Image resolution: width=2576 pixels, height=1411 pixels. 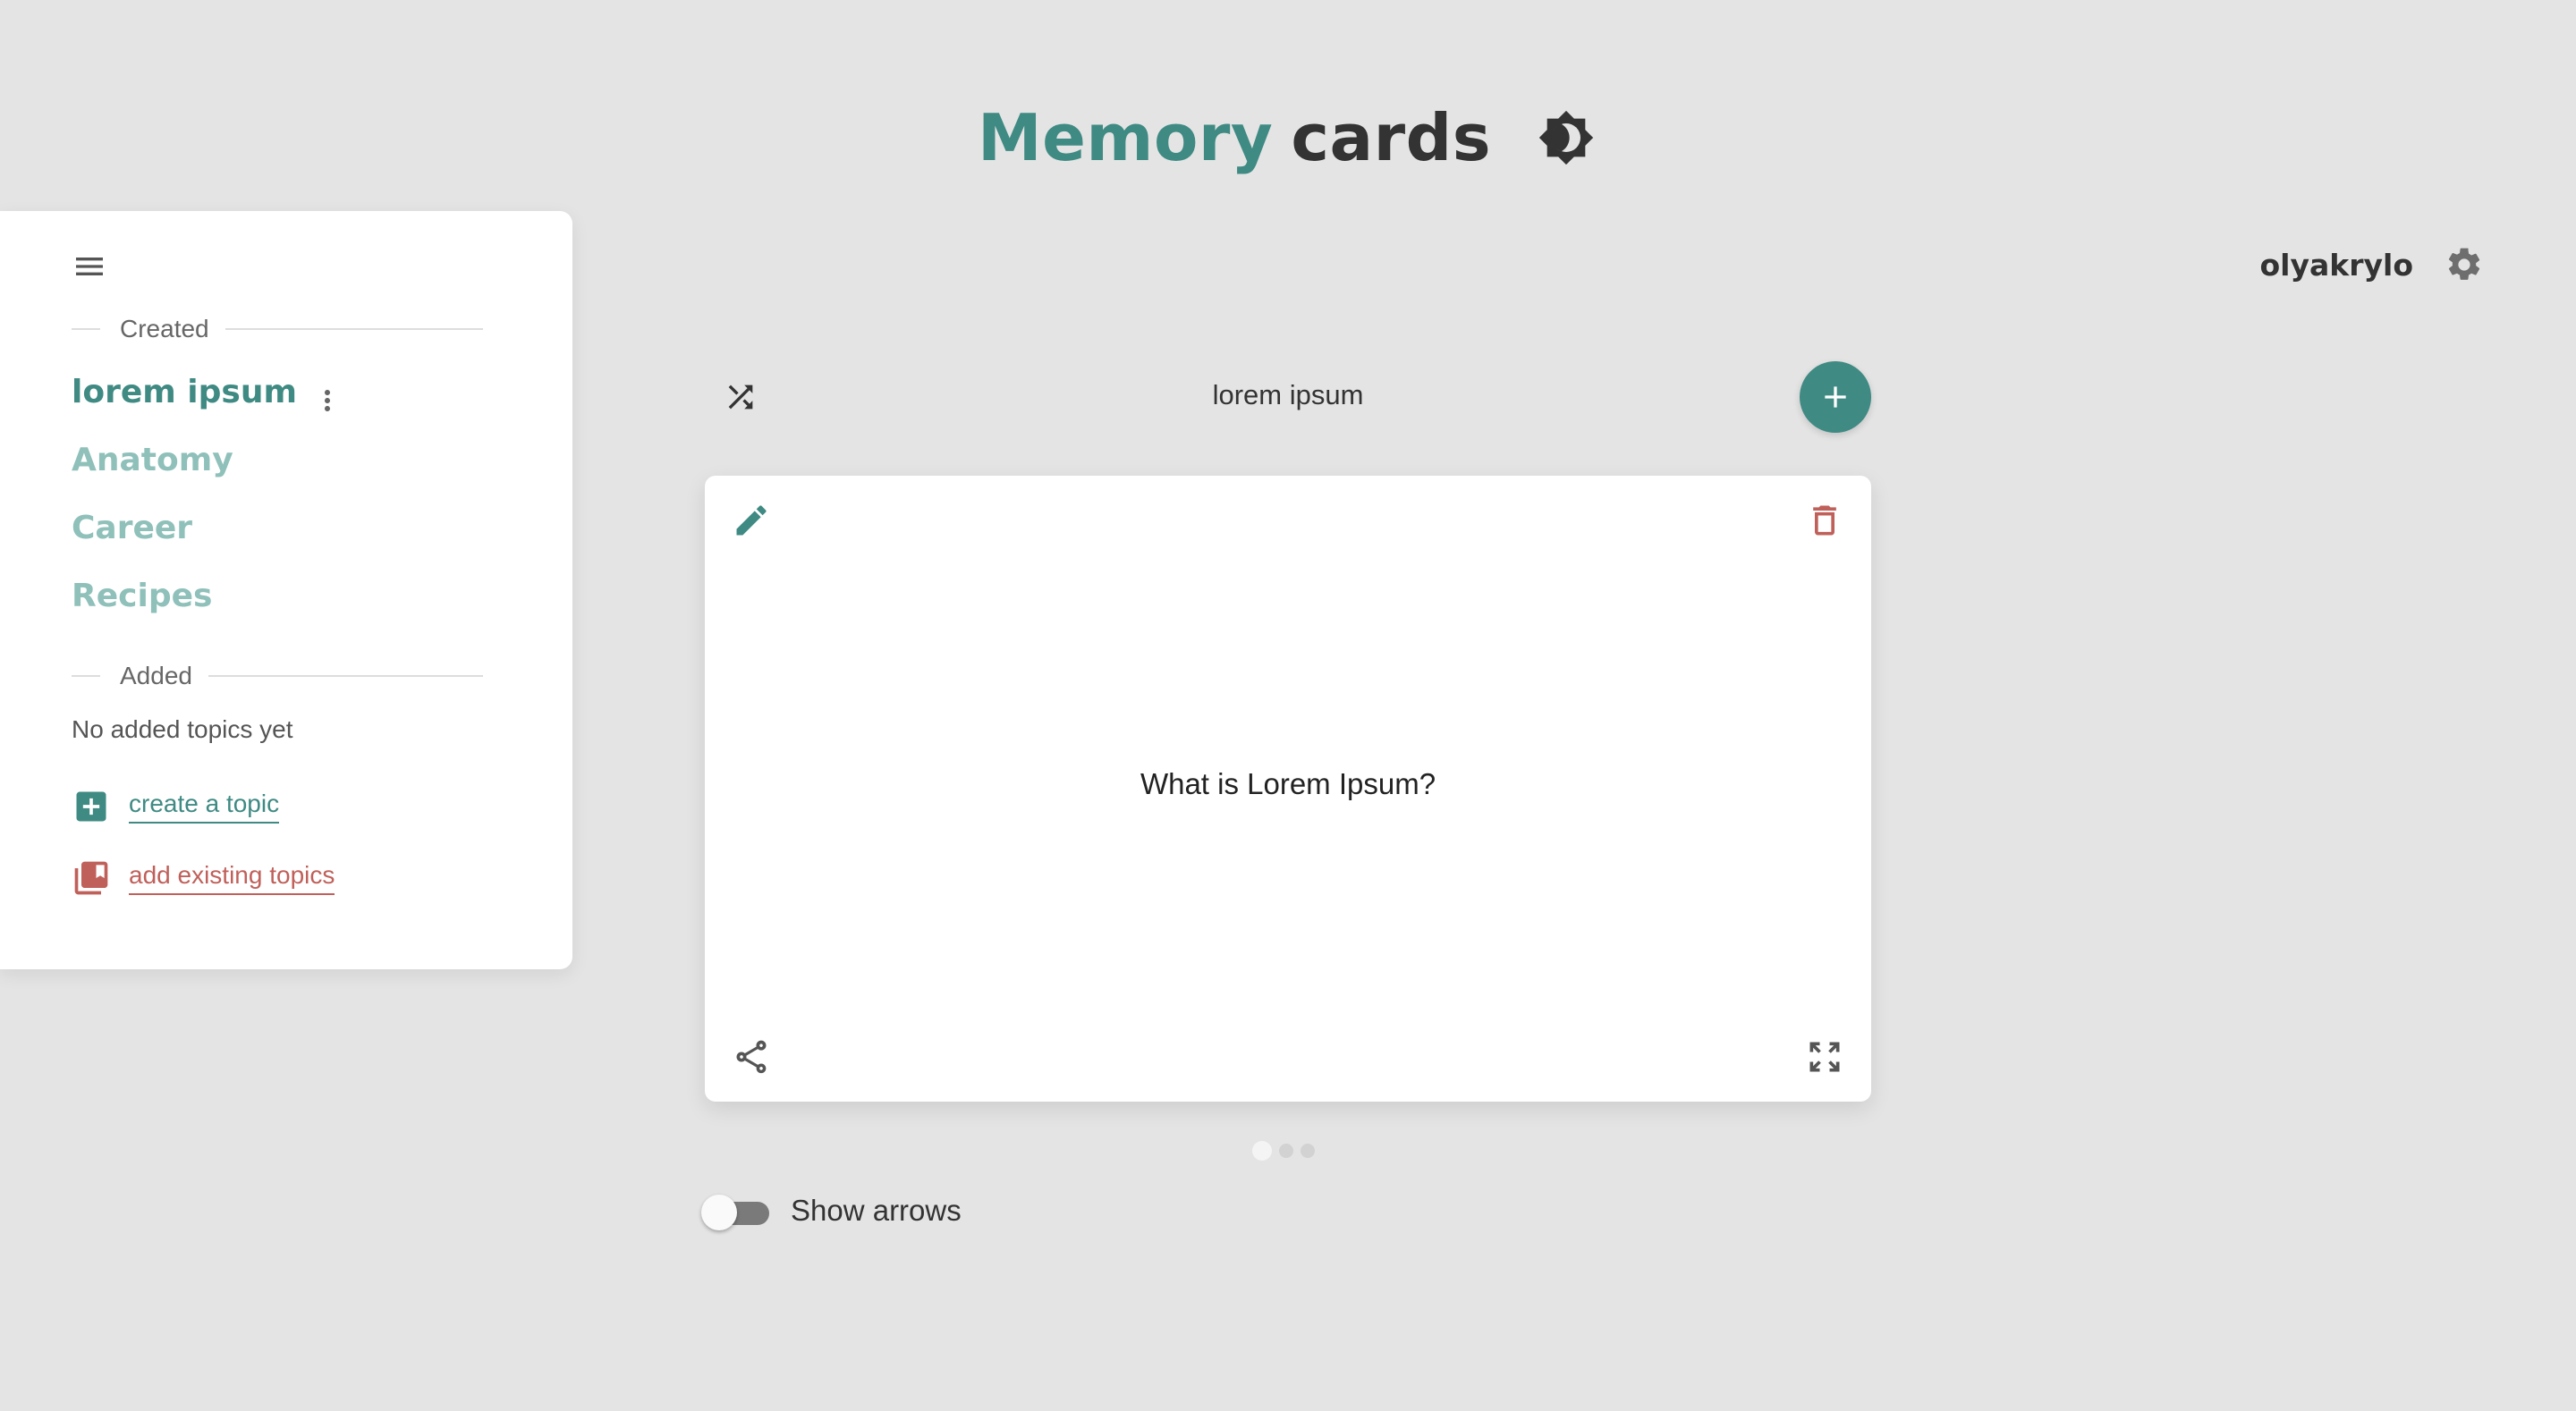 What do you see at coordinates (719, 1213) in the screenshot?
I see `toggle-knob` at bounding box center [719, 1213].